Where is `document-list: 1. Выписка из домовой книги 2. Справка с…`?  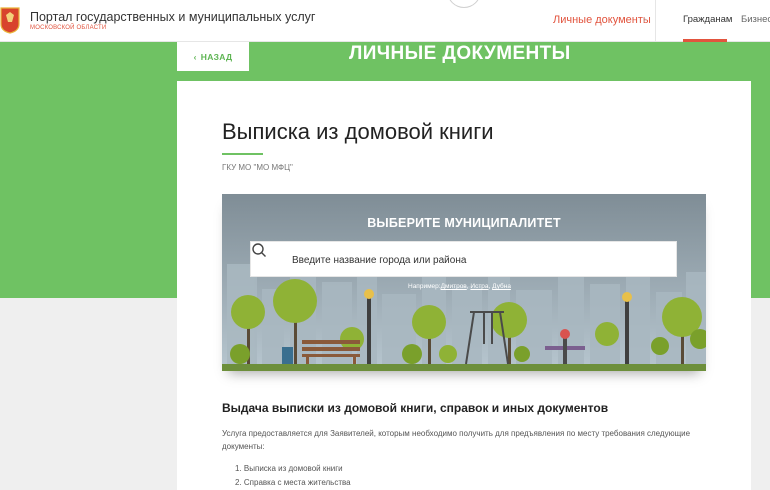 document-list: 1. Выписка из домовой книги 2. Справка с… is located at coordinates (293, 476).